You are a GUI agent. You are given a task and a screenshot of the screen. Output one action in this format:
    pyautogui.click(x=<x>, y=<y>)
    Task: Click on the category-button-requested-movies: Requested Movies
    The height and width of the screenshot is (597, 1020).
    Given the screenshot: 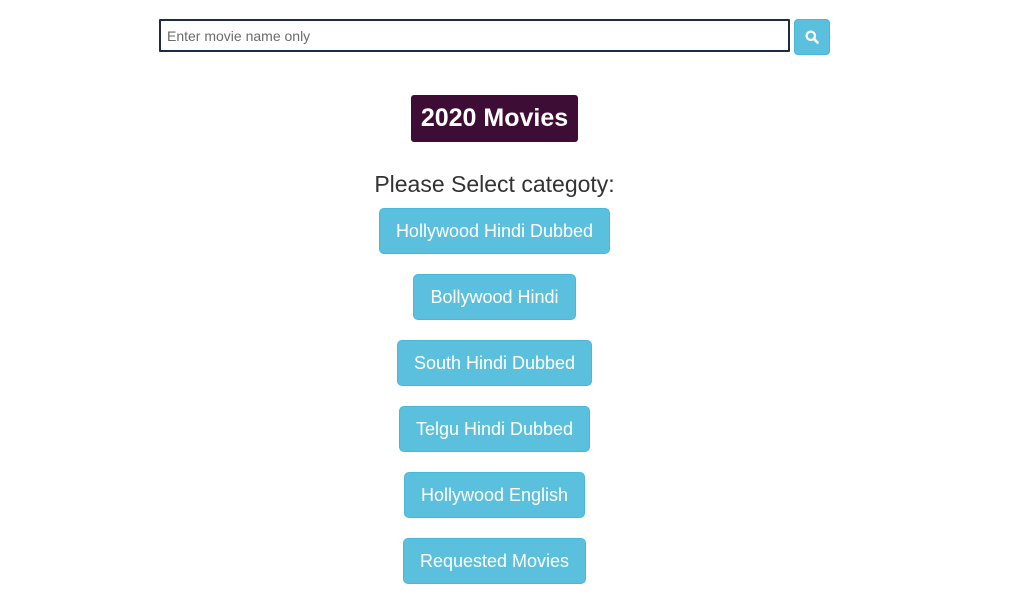 What is the action you would take?
    pyautogui.click(x=494, y=561)
    